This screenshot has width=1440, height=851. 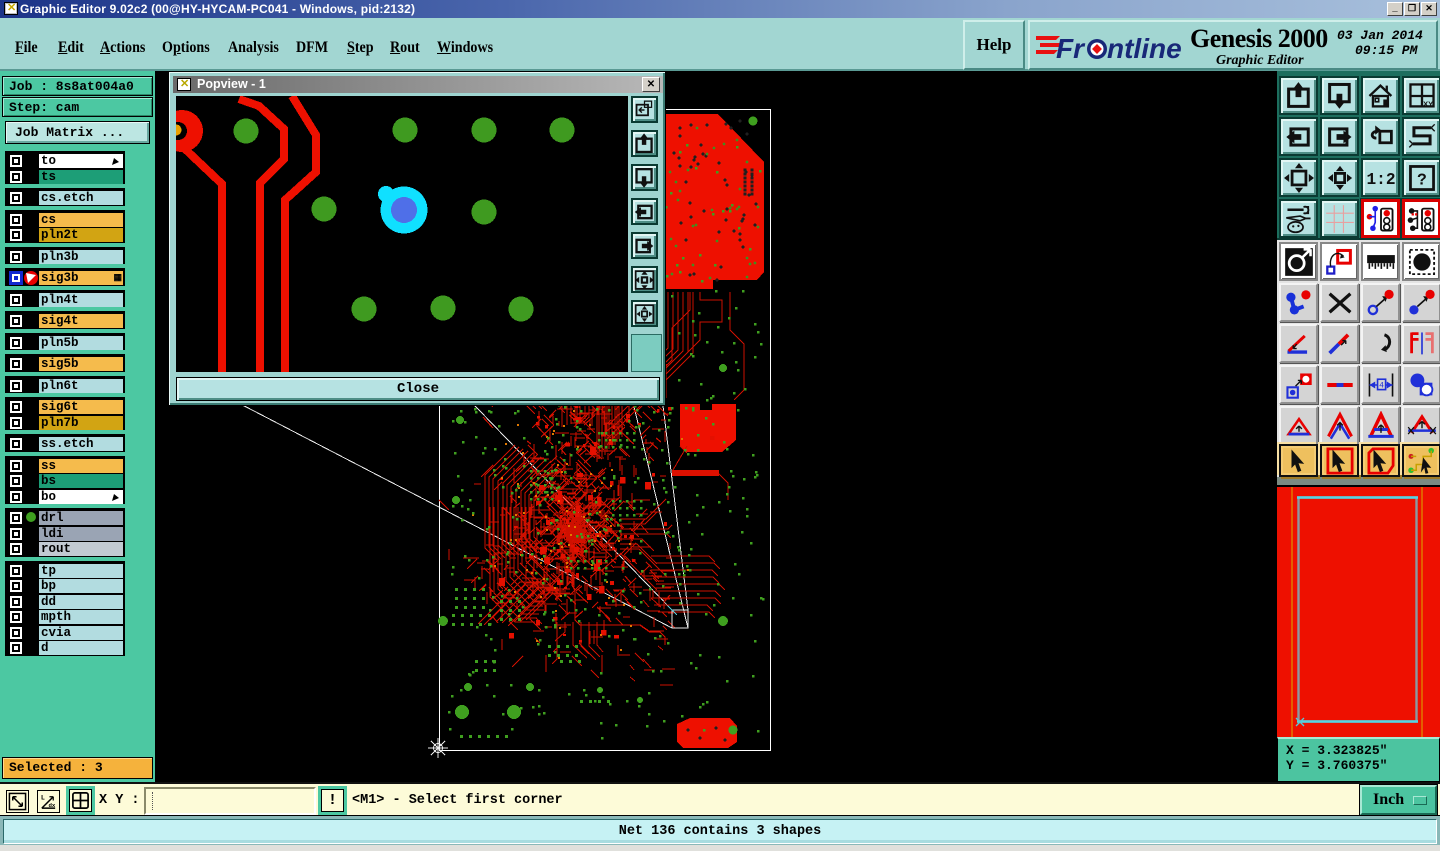 What do you see at coordinates (43, 798) in the screenshot?
I see `svg-text: L` at bounding box center [43, 798].